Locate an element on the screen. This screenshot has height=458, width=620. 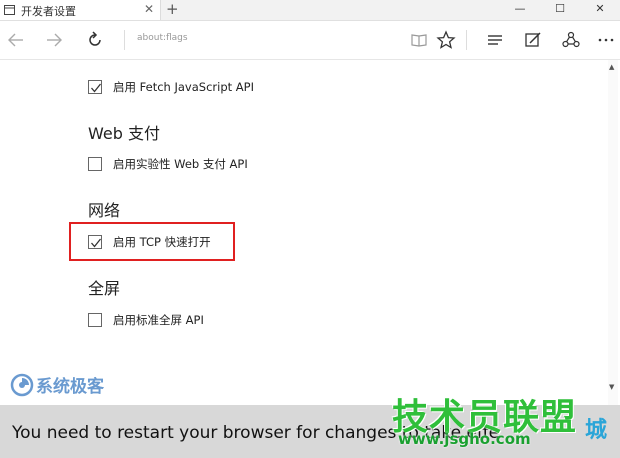
address-divider is located at coordinates (124, 40).